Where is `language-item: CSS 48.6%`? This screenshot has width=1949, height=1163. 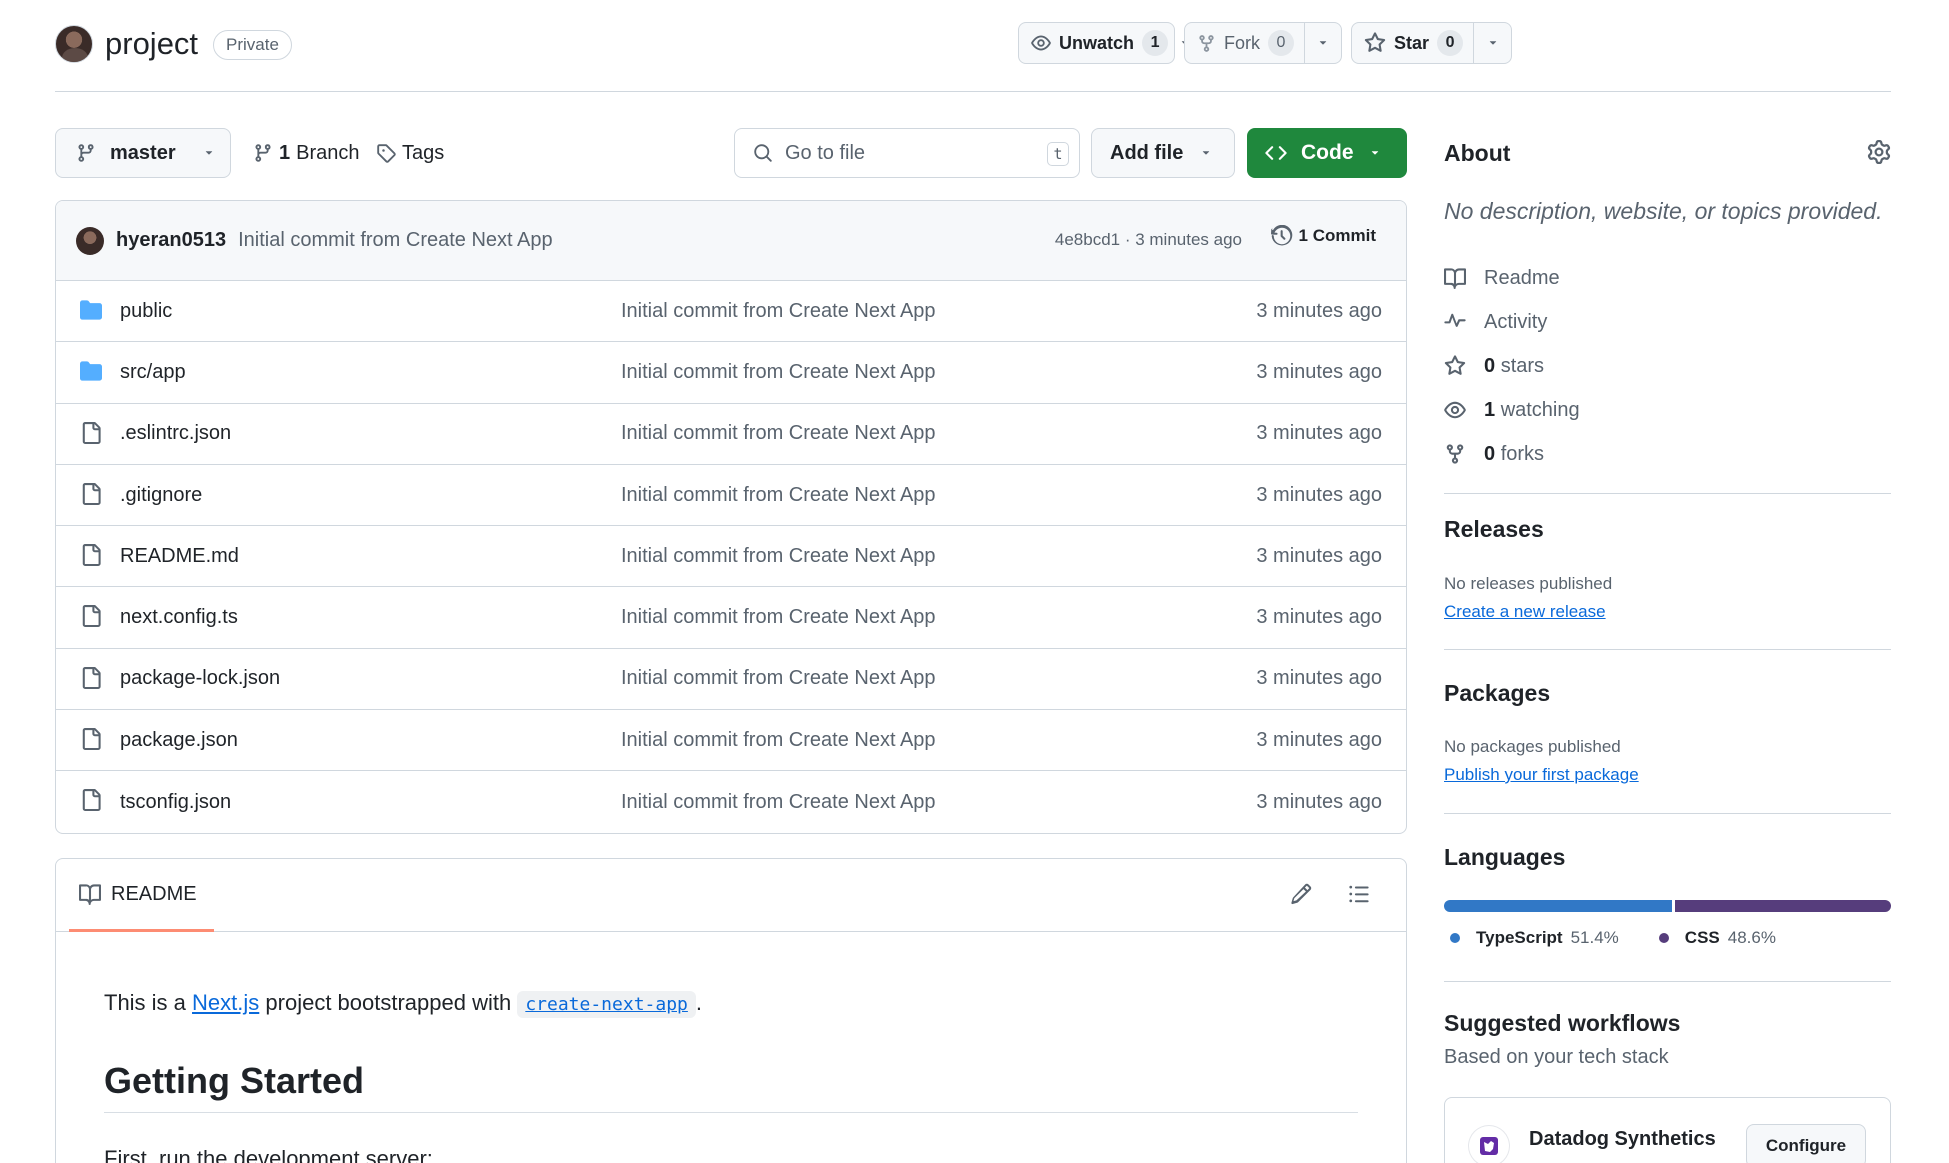
language-item: CSS 48.6% is located at coordinates (1714, 938).